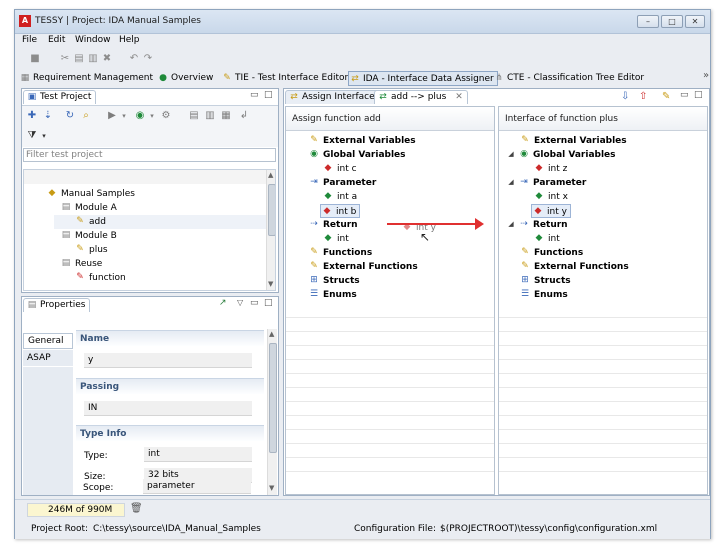  I want to click on right-parameter: ◢ ⇥ Parameter, so click(546, 183).